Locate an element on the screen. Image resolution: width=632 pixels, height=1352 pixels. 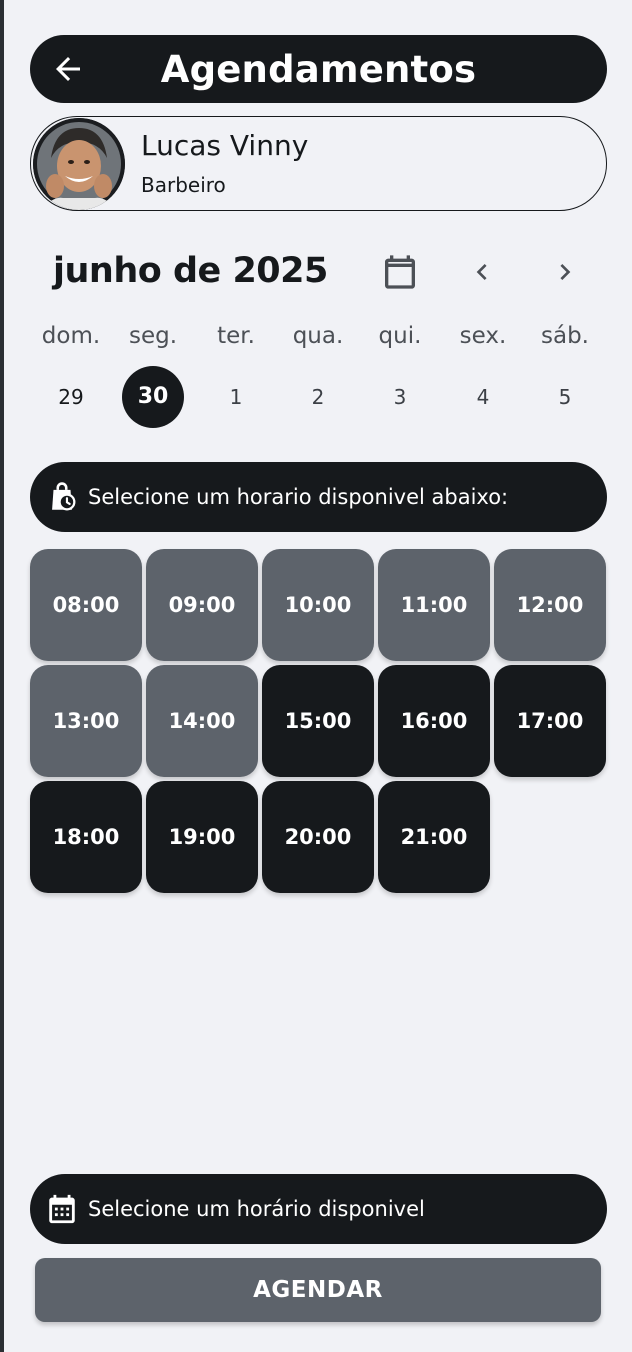
agendar-button: AGENDAR is located at coordinates (318, 1290).